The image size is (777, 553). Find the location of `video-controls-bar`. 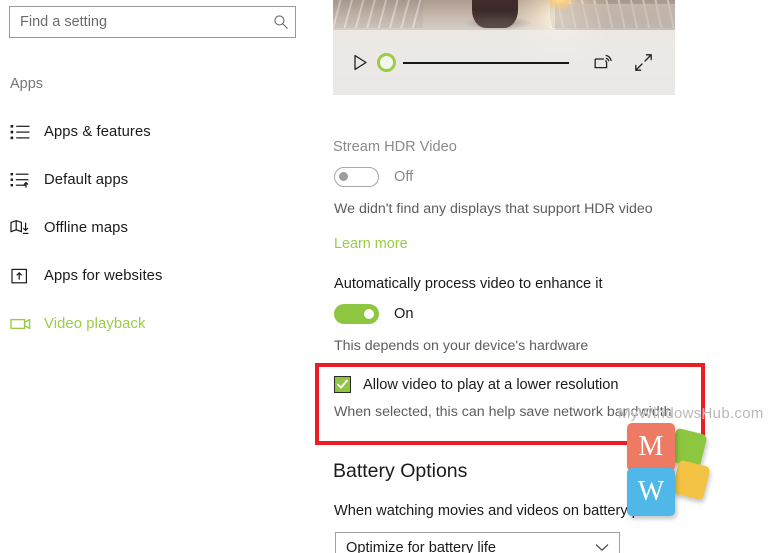

video-controls-bar is located at coordinates (504, 62).